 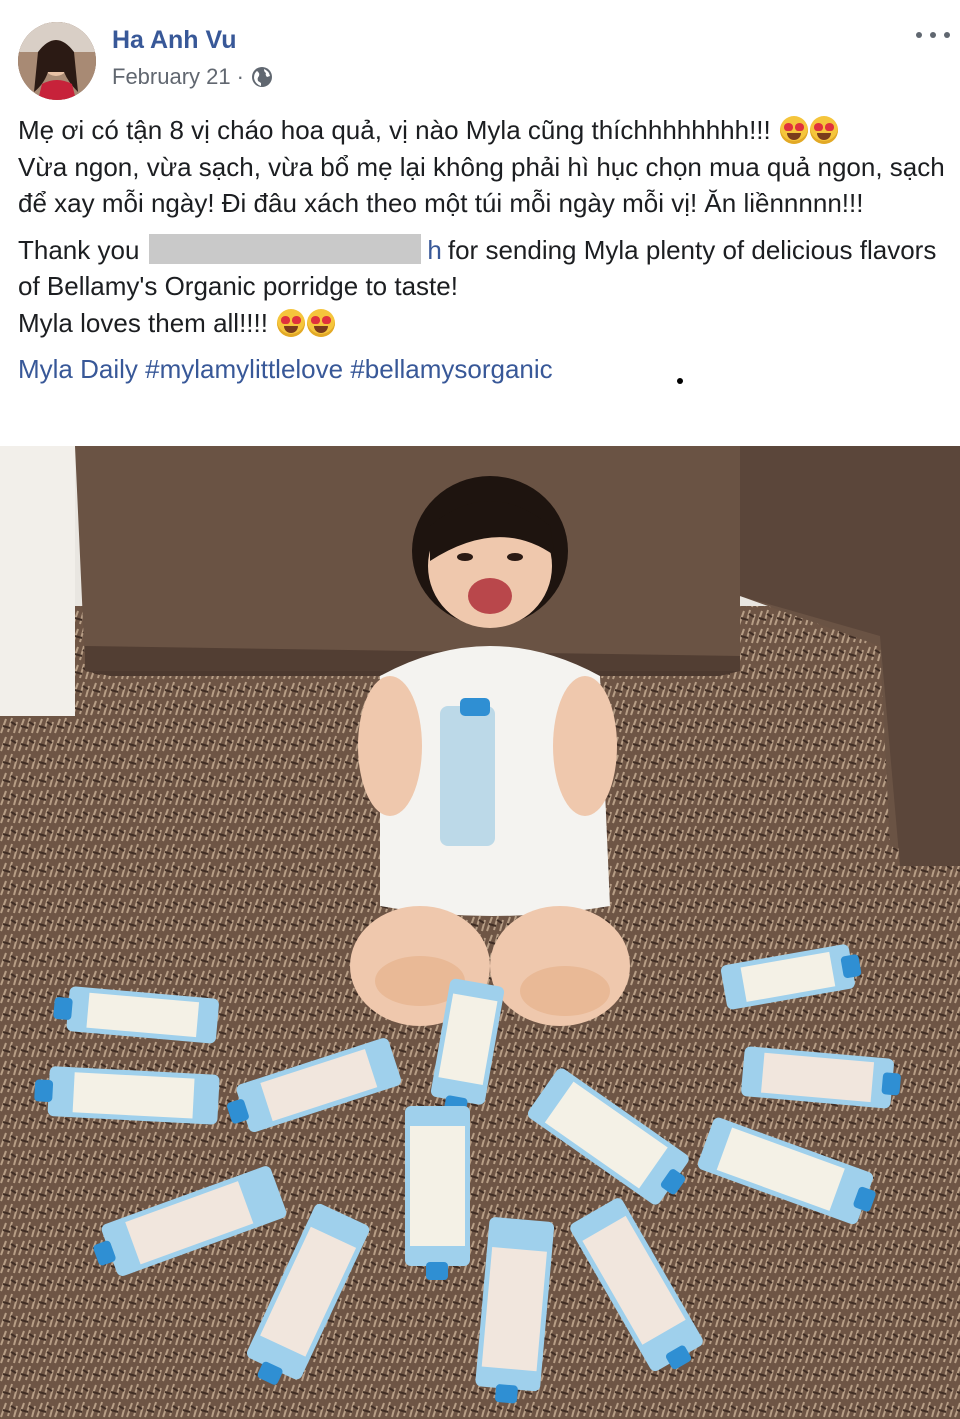 What do you see at coordinates (680, 381) in the screenshot?
I see `stray-dot` at bounding box center [680, 381].